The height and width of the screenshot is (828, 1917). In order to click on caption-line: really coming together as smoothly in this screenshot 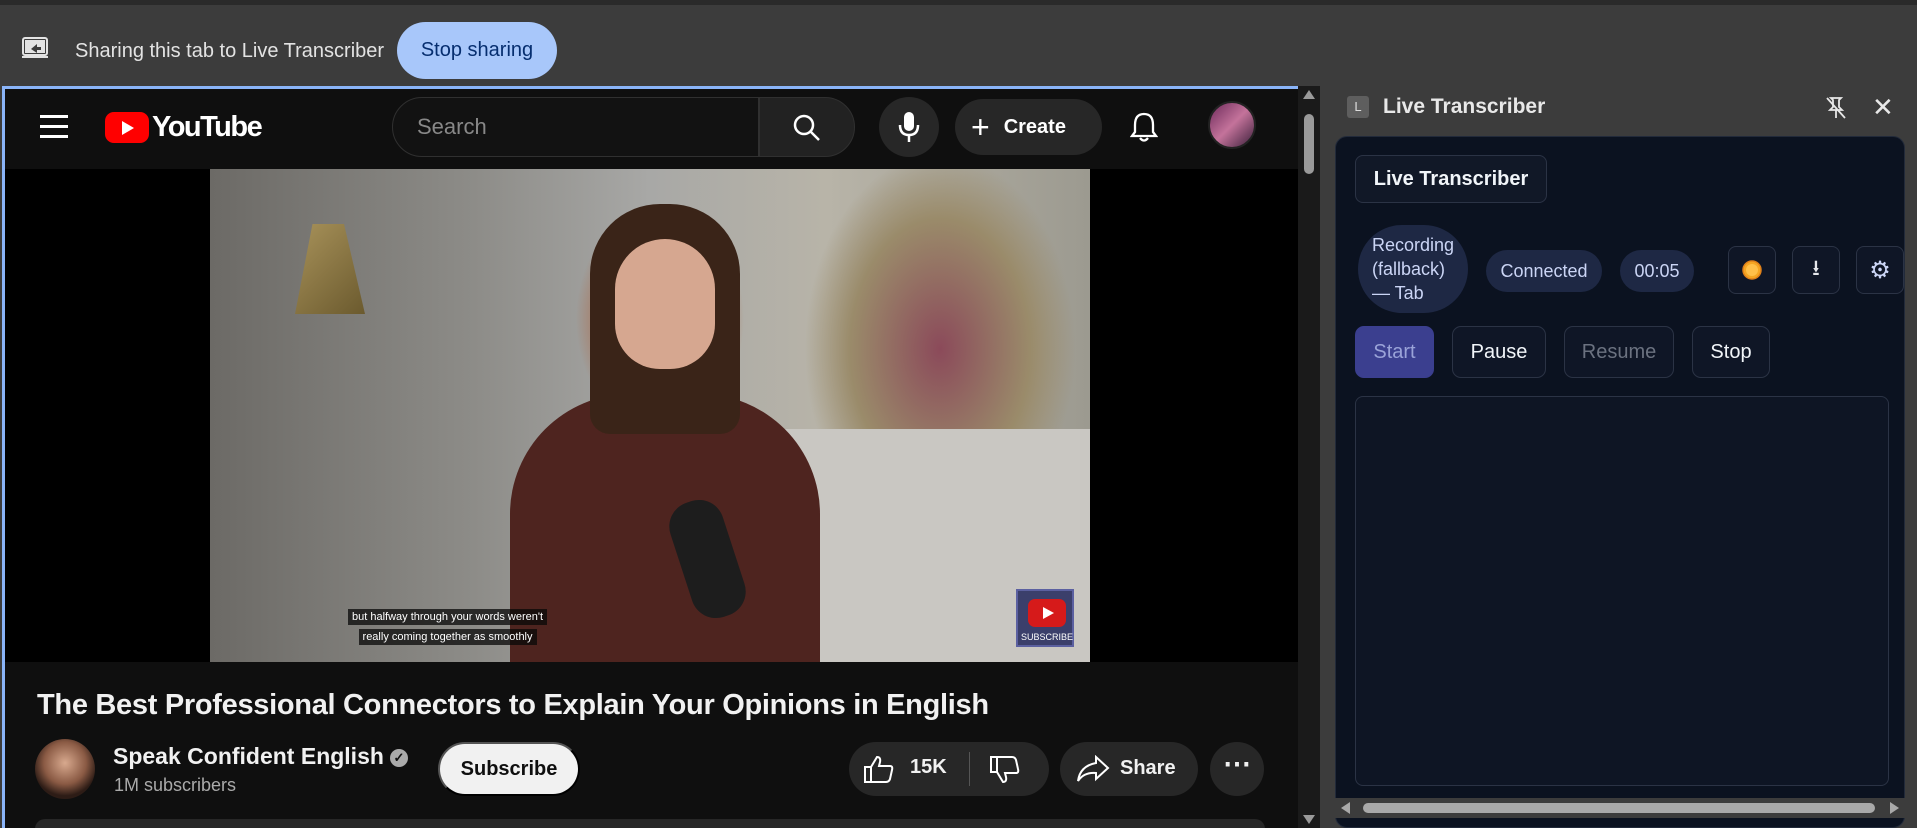, I will do `click(447, 637)`.